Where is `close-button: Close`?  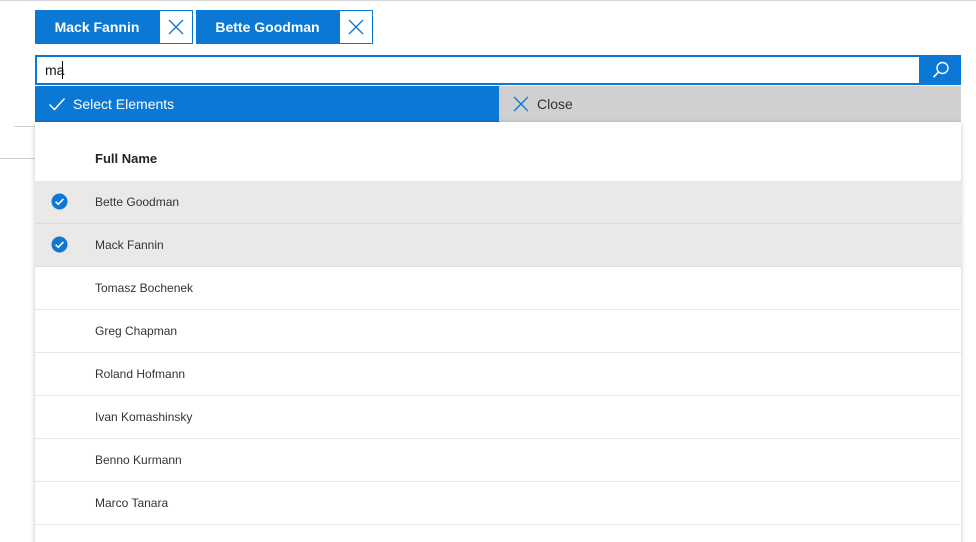
close-button: Close is located at coordinates (730, 104).